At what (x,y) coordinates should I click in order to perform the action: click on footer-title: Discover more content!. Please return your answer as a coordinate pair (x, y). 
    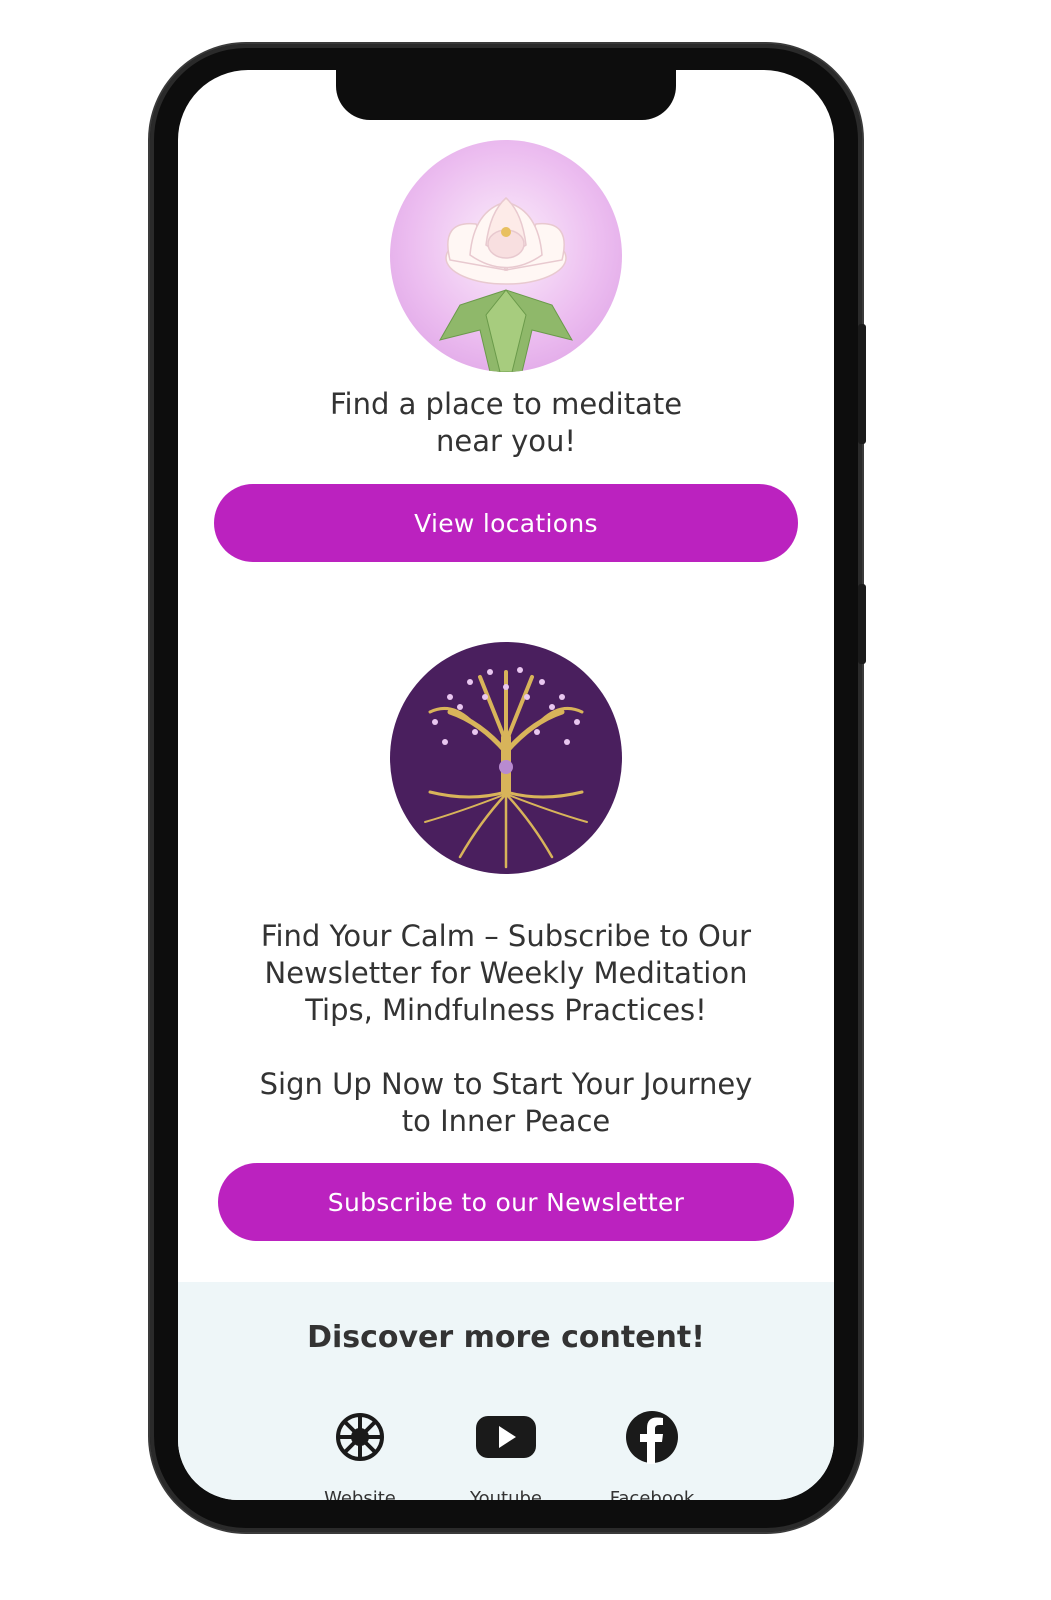
    Looking at the image, I should click on (506, 1337).